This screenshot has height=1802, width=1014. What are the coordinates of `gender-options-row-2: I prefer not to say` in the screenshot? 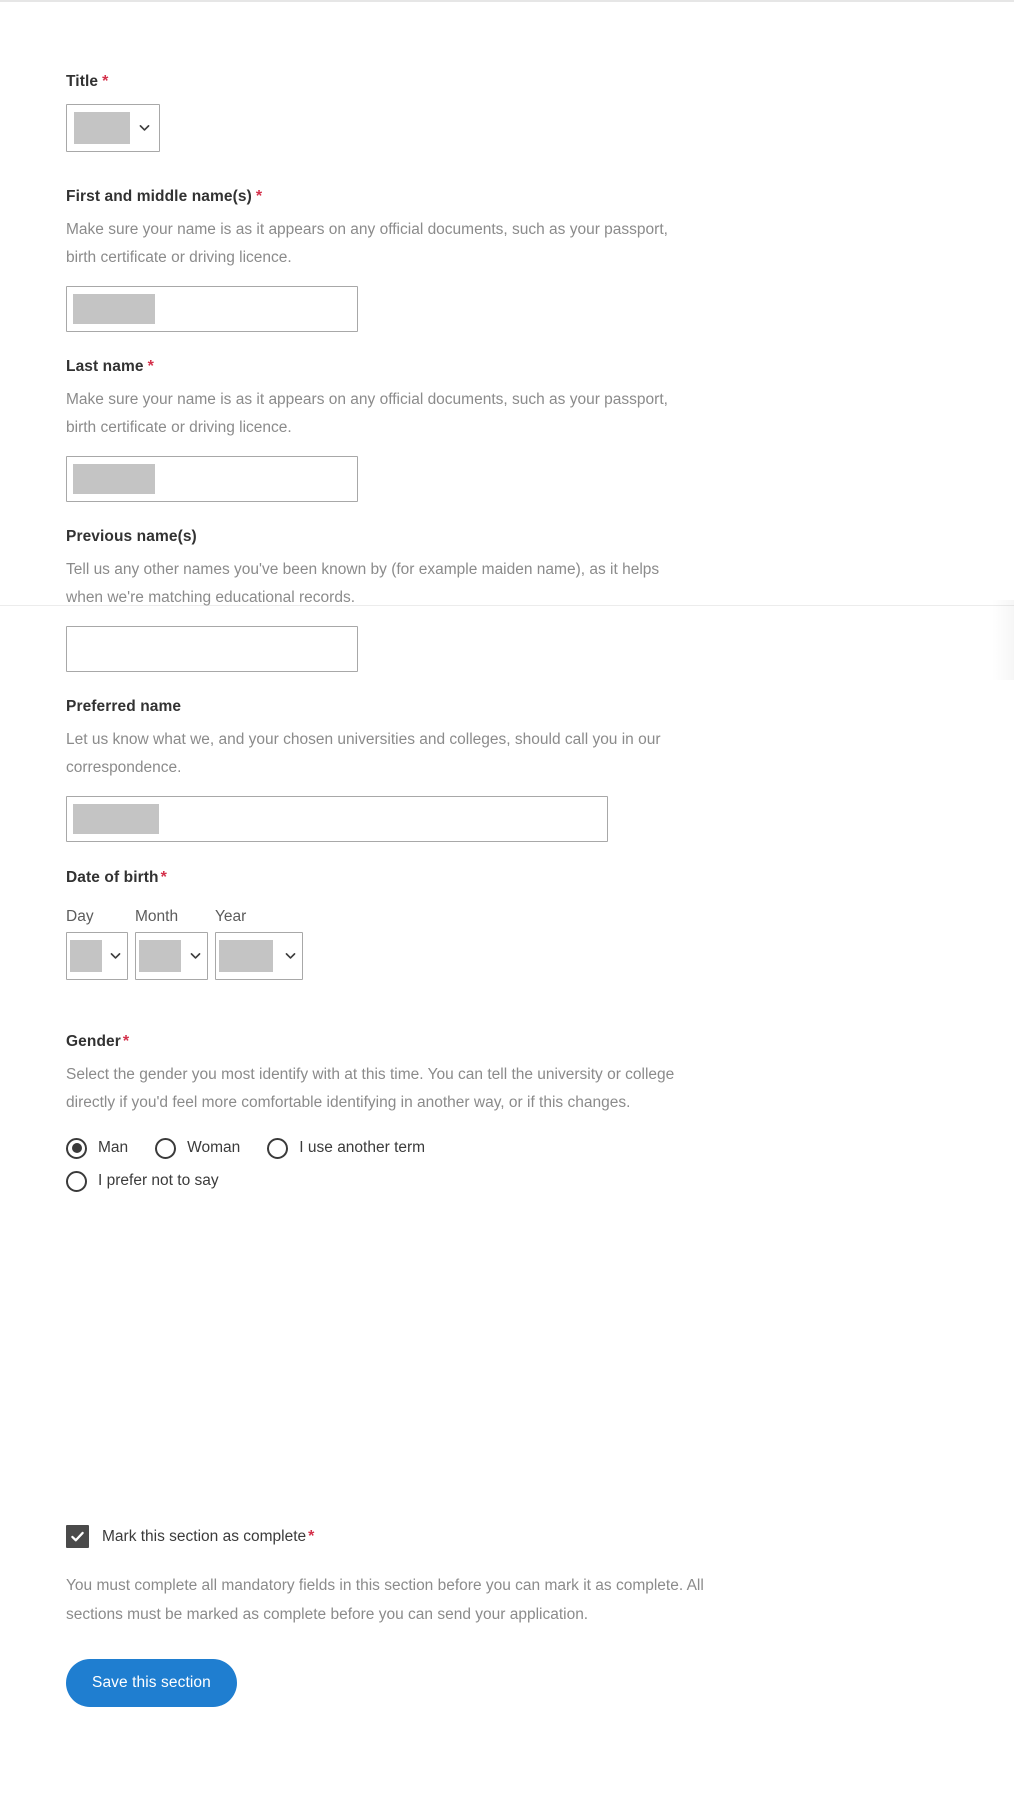 It's located at (376, 1181).